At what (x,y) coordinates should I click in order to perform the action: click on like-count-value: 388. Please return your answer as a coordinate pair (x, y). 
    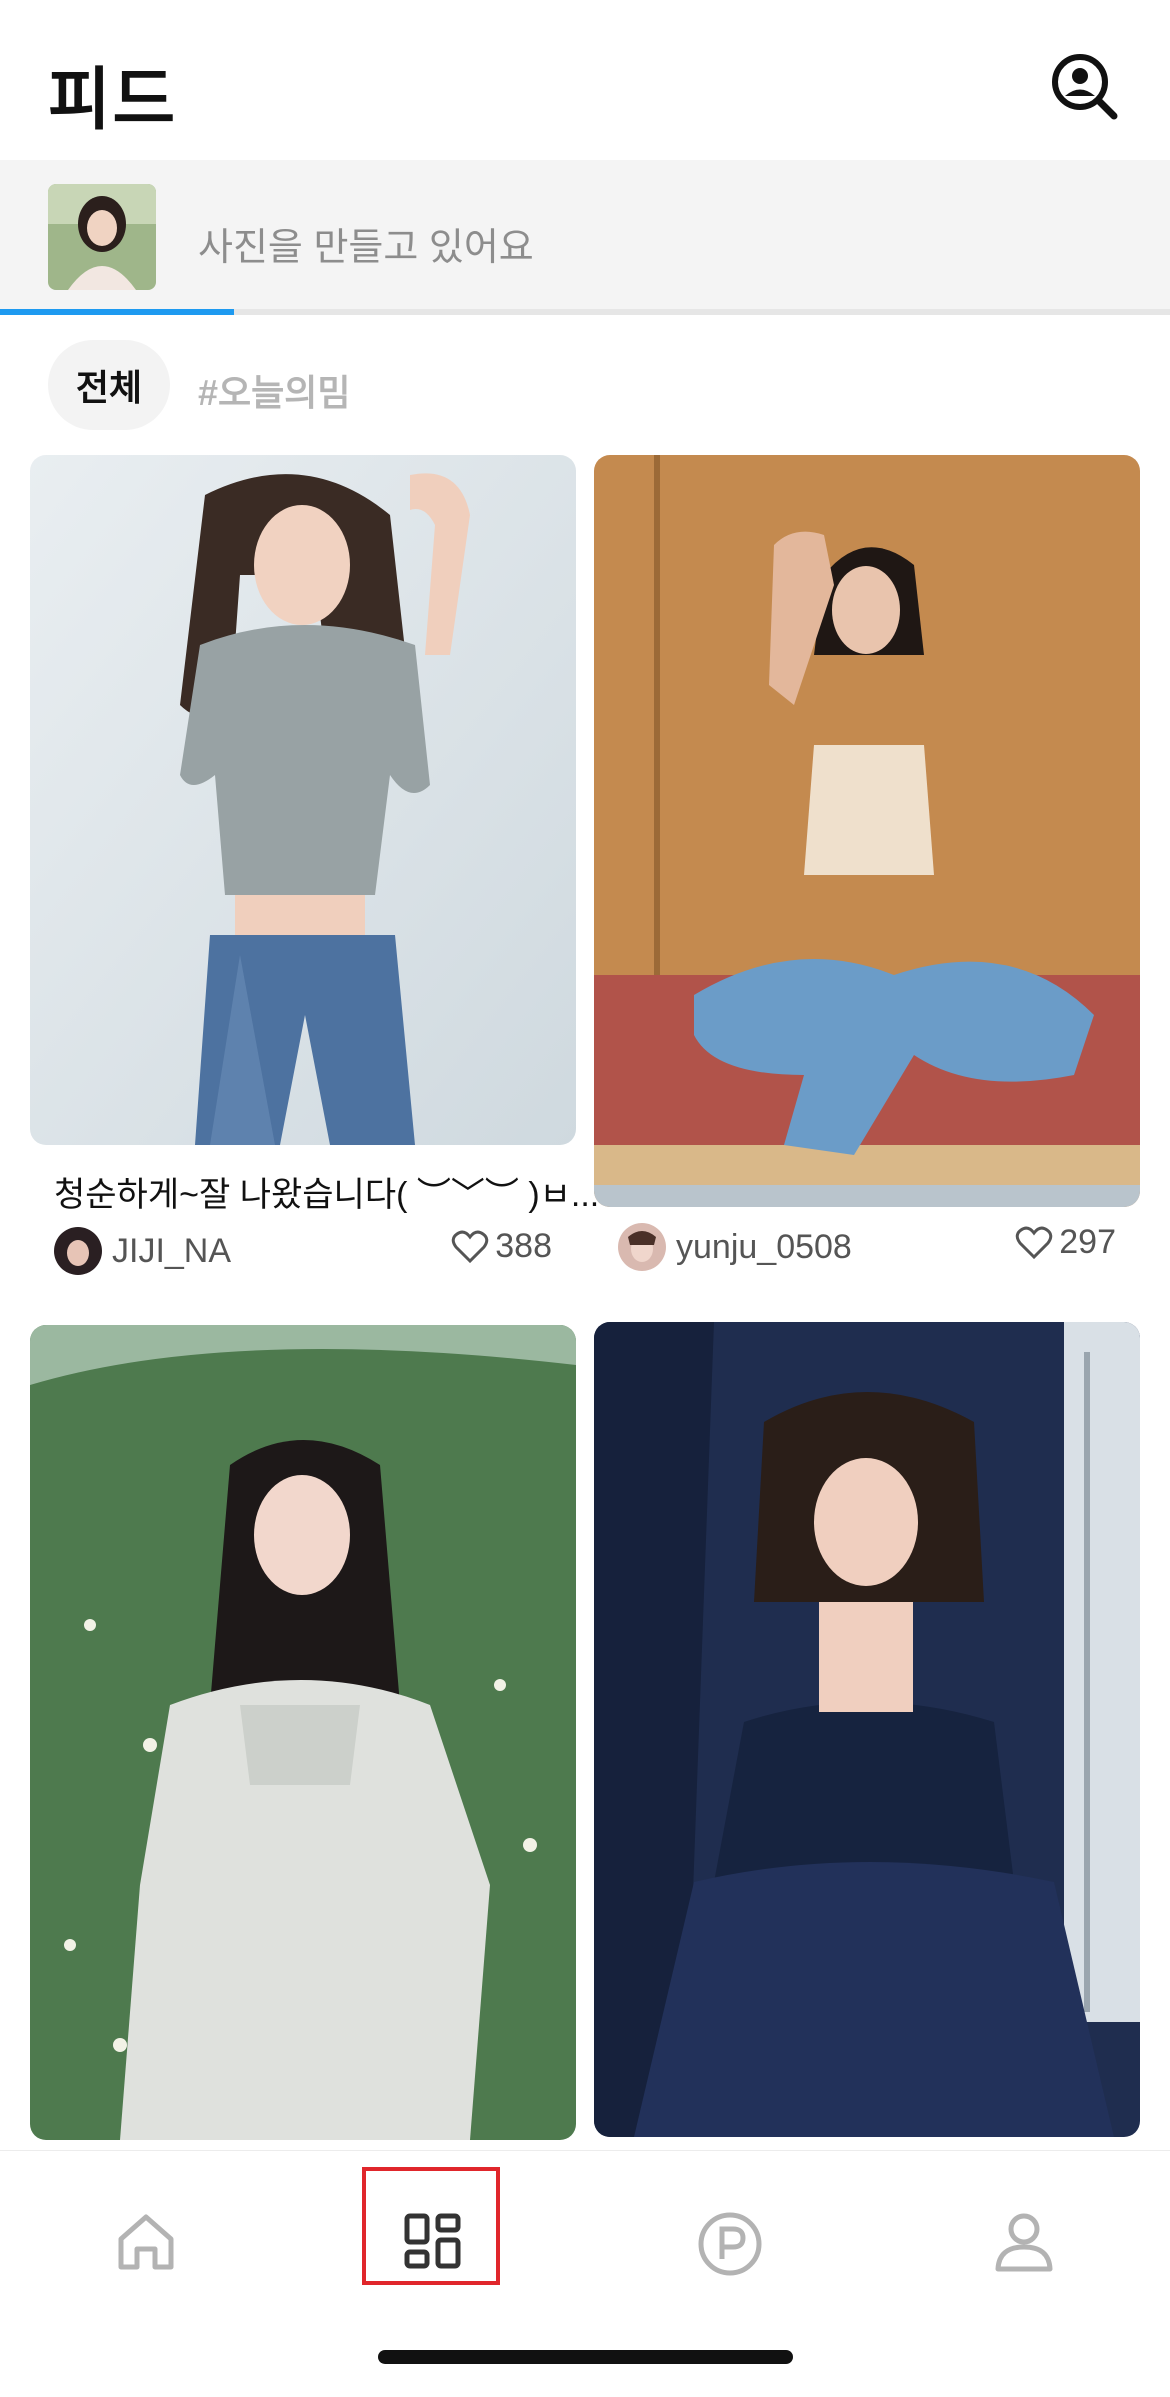
    Looking at the image, I should click on (523, 1246).